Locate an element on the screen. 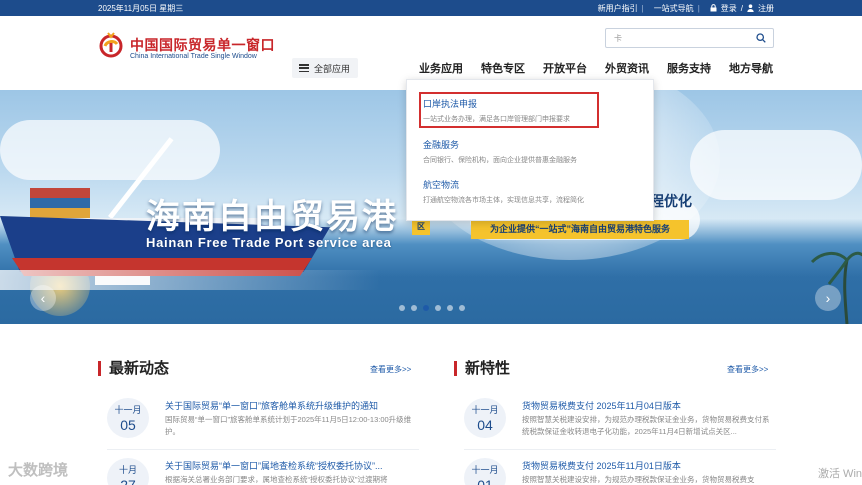 This screenshot has height=485, width=862. one-stop-nav-link: 一站式导航 is located at coordinates (674, 8).